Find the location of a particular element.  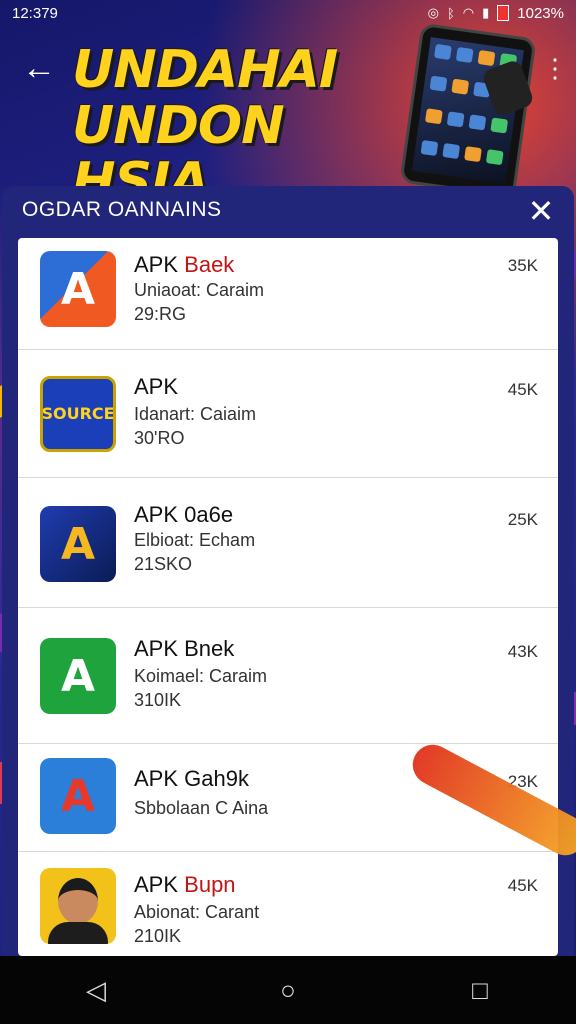

app-name: APK Baek is located at coordinates (184, 264).